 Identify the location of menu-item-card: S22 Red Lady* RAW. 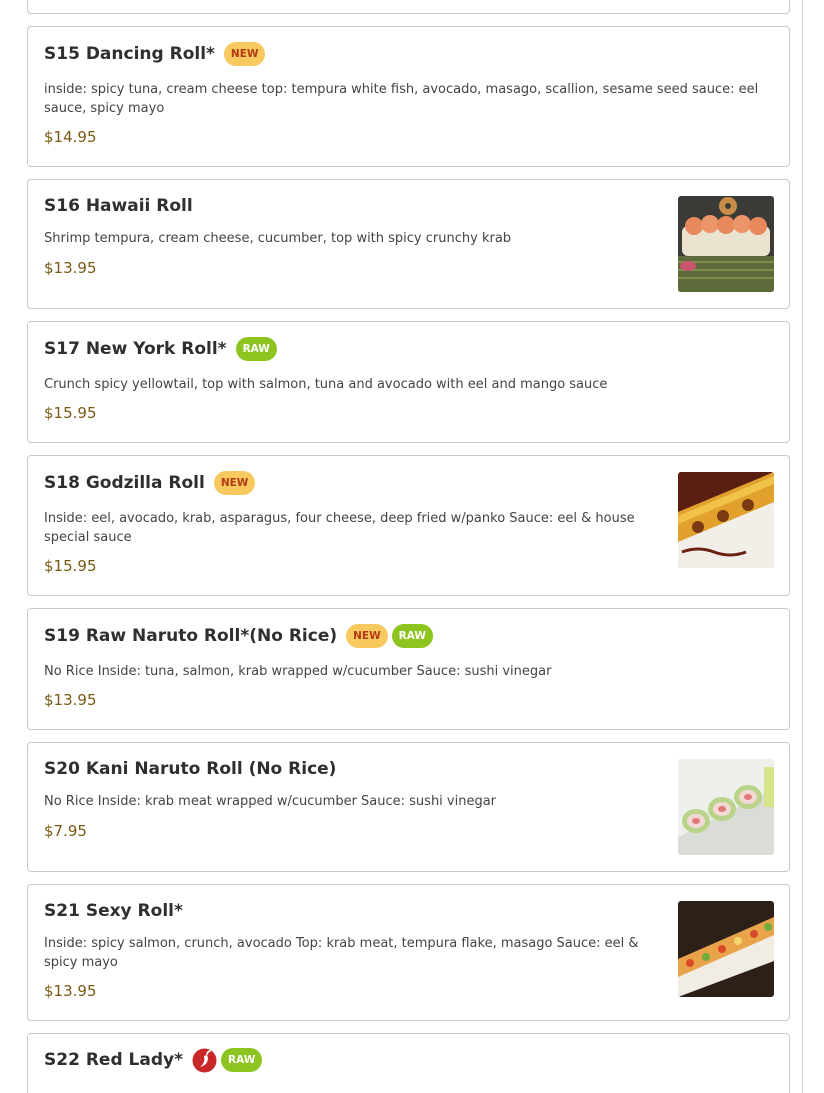
(408, 1063).